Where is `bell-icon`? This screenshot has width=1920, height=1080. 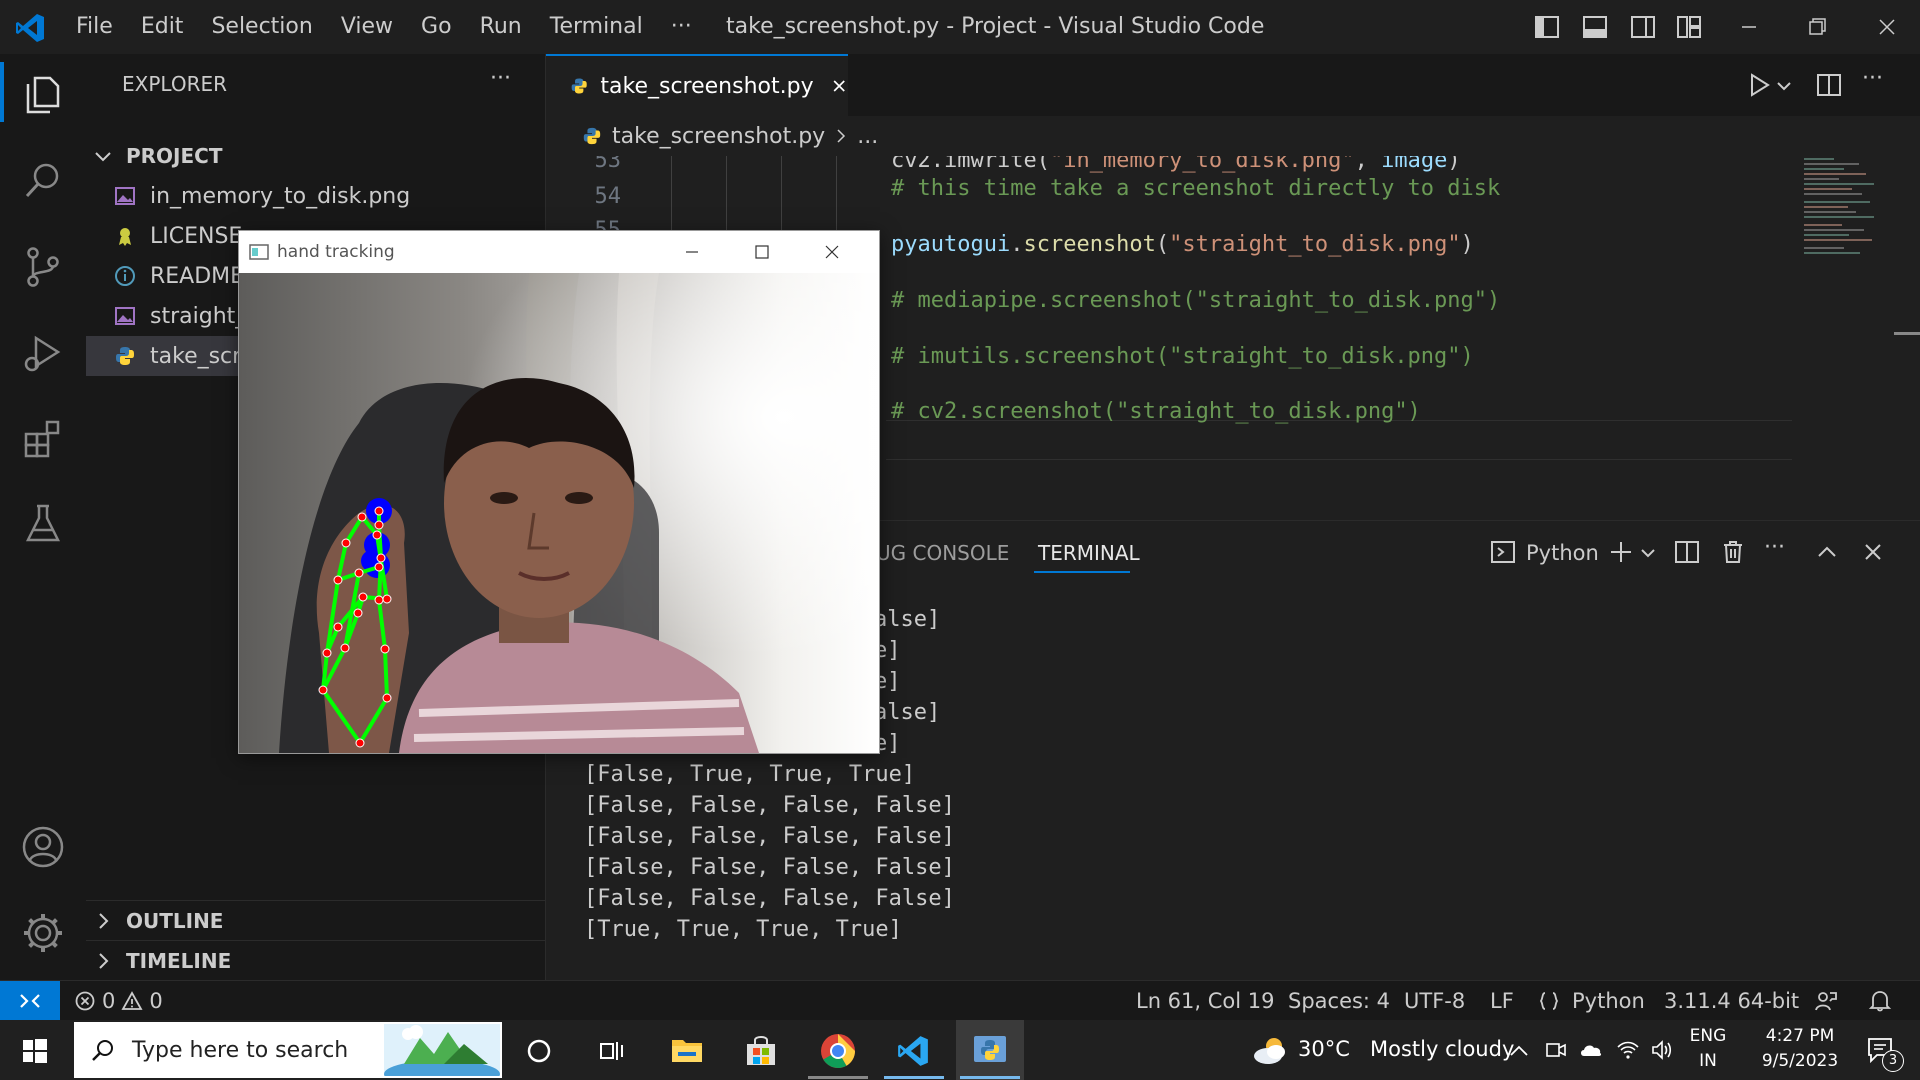
bell-icon is located at coordinates (1880, 1001).